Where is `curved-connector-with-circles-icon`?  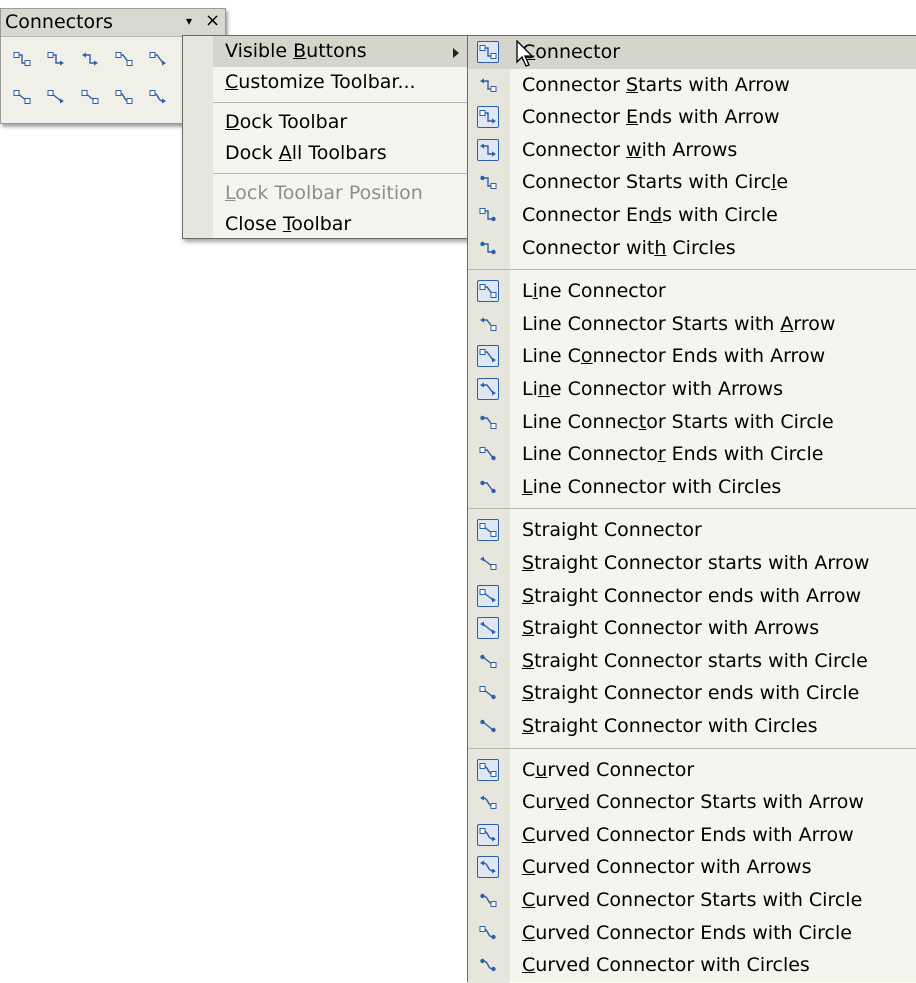
curved-connector-with-circles-icon is located at coordinates (488, 965).